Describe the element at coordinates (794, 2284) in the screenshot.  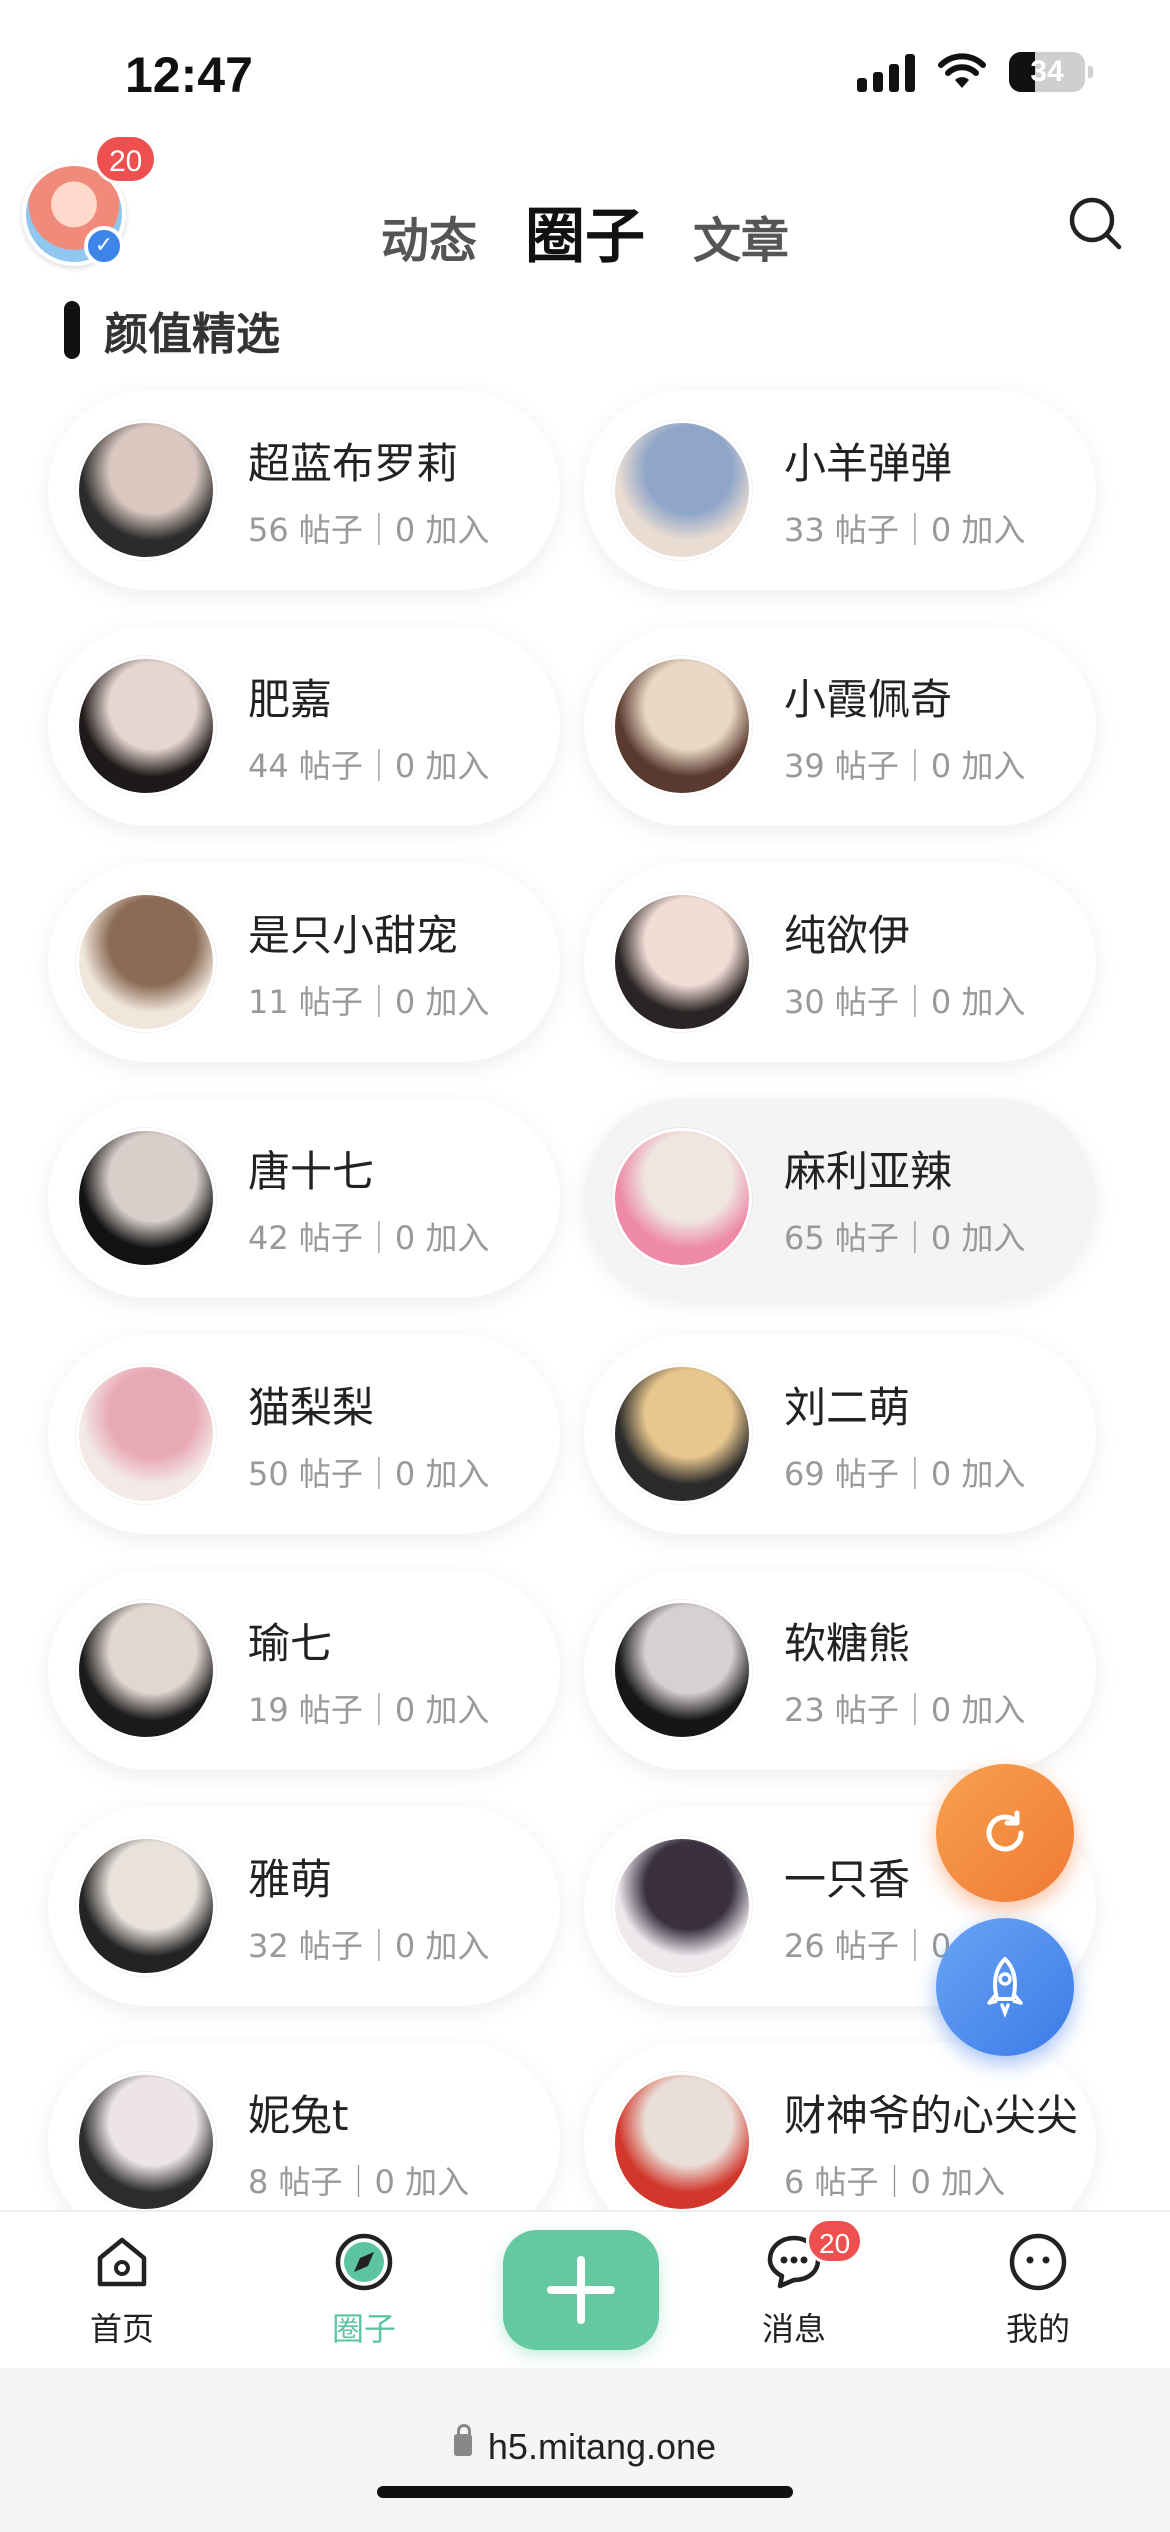
I see `nav-messages: 20 消息` at that location.